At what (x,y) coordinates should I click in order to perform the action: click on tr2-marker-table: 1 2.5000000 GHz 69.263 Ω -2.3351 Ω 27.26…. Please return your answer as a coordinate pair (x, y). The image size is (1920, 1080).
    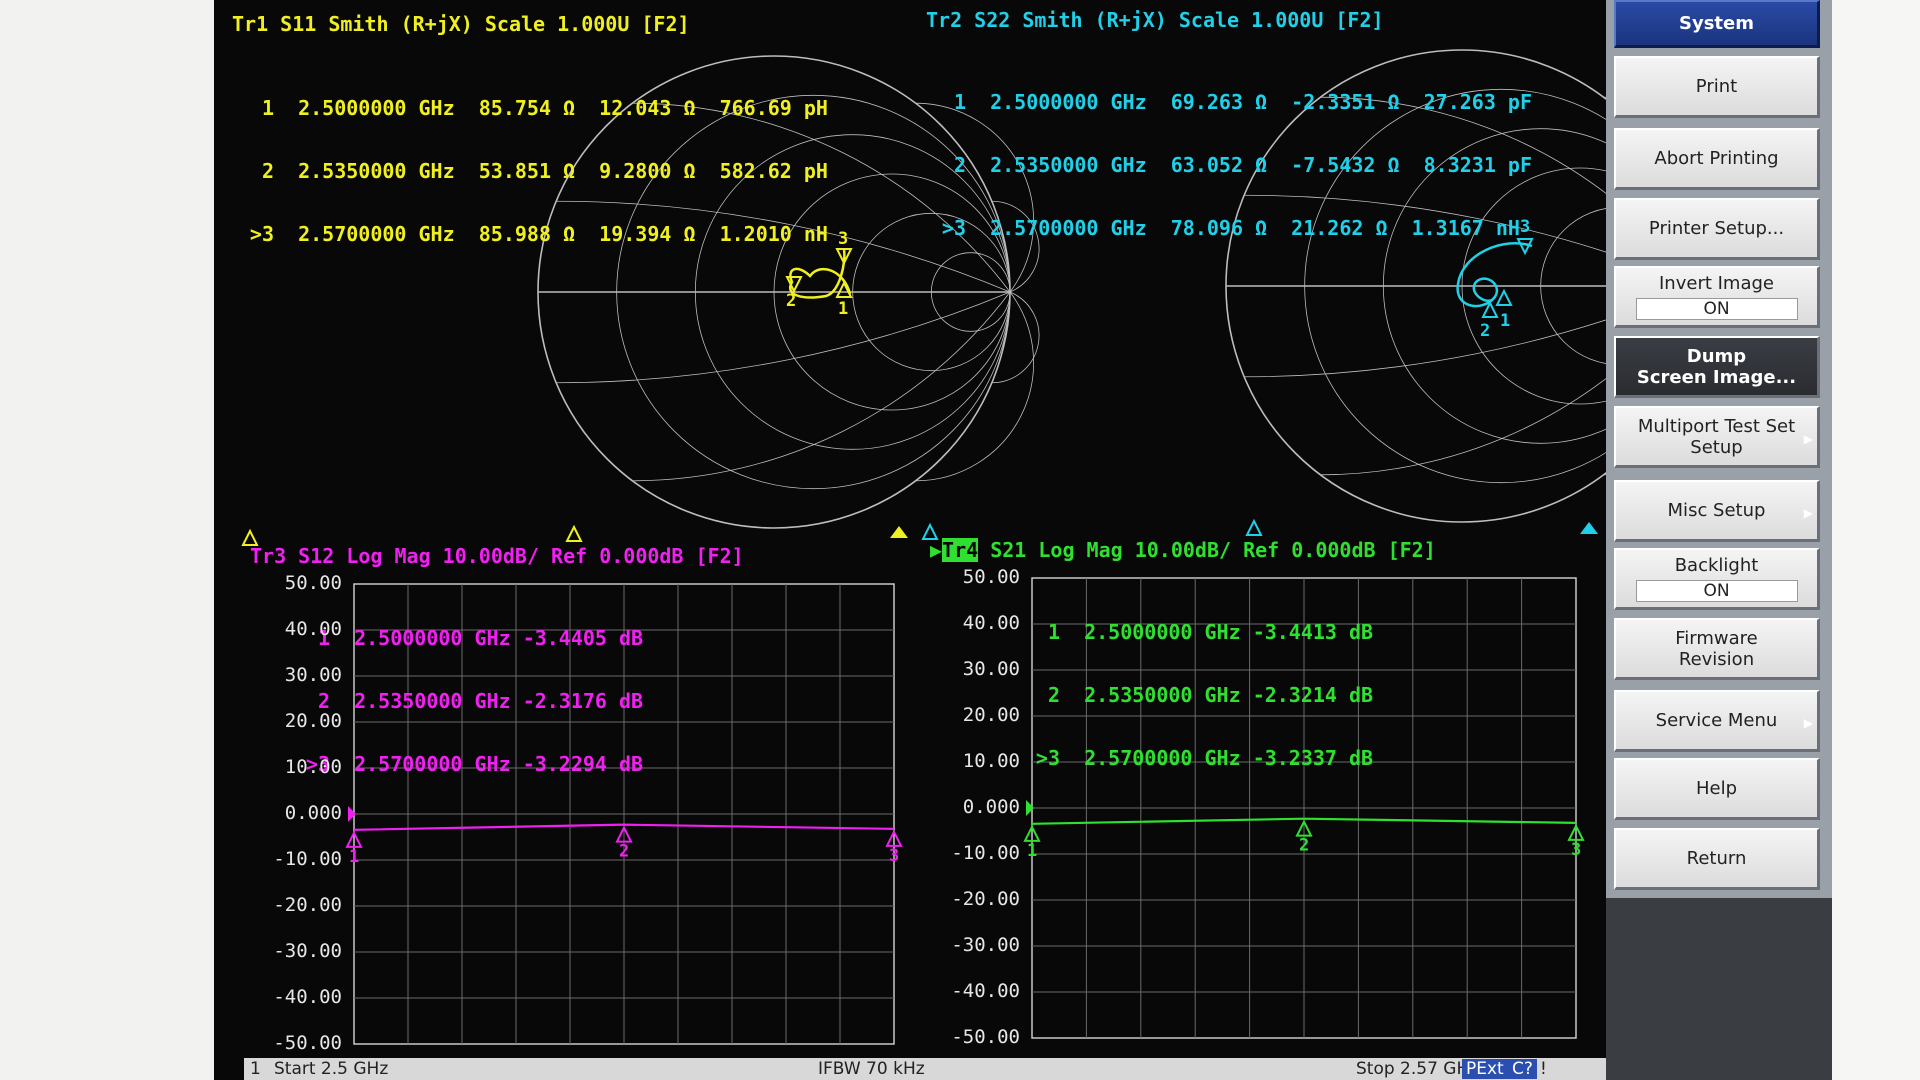
    Looking at the image, I should click on (1234, 165).